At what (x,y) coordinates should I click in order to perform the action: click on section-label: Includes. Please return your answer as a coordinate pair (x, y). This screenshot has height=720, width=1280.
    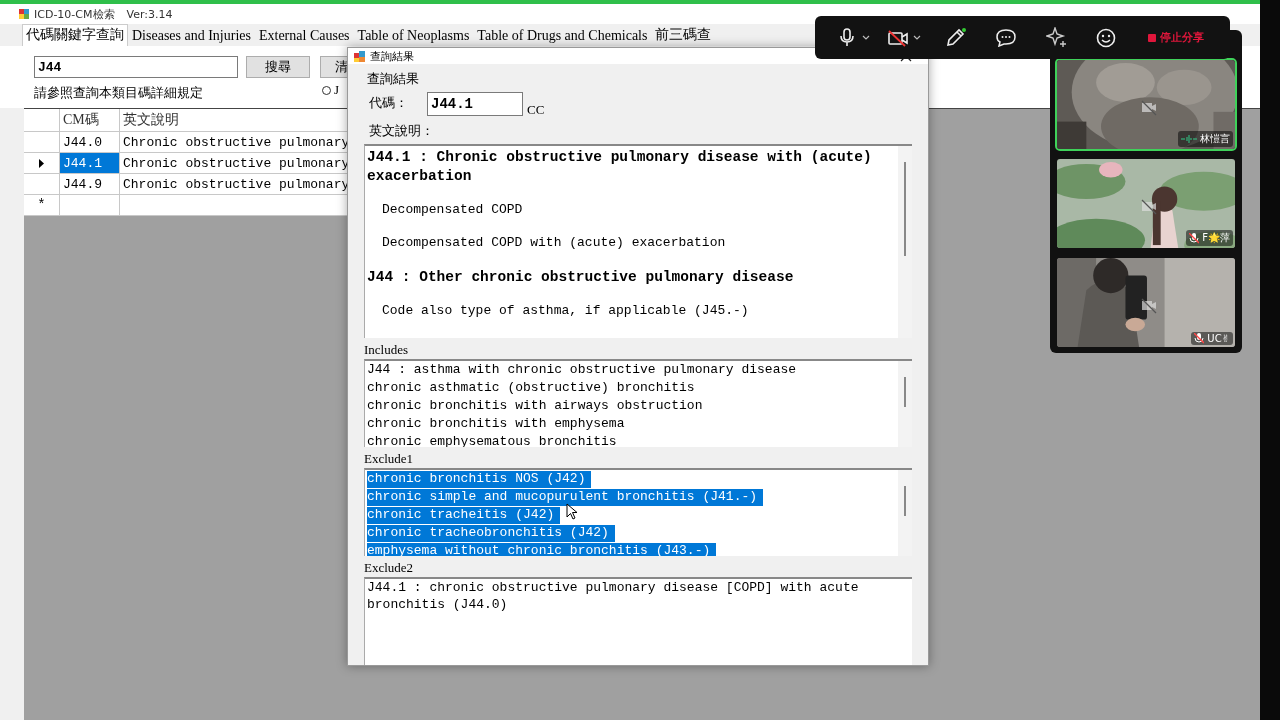
    Looking at the image, I should click on (387, 350).